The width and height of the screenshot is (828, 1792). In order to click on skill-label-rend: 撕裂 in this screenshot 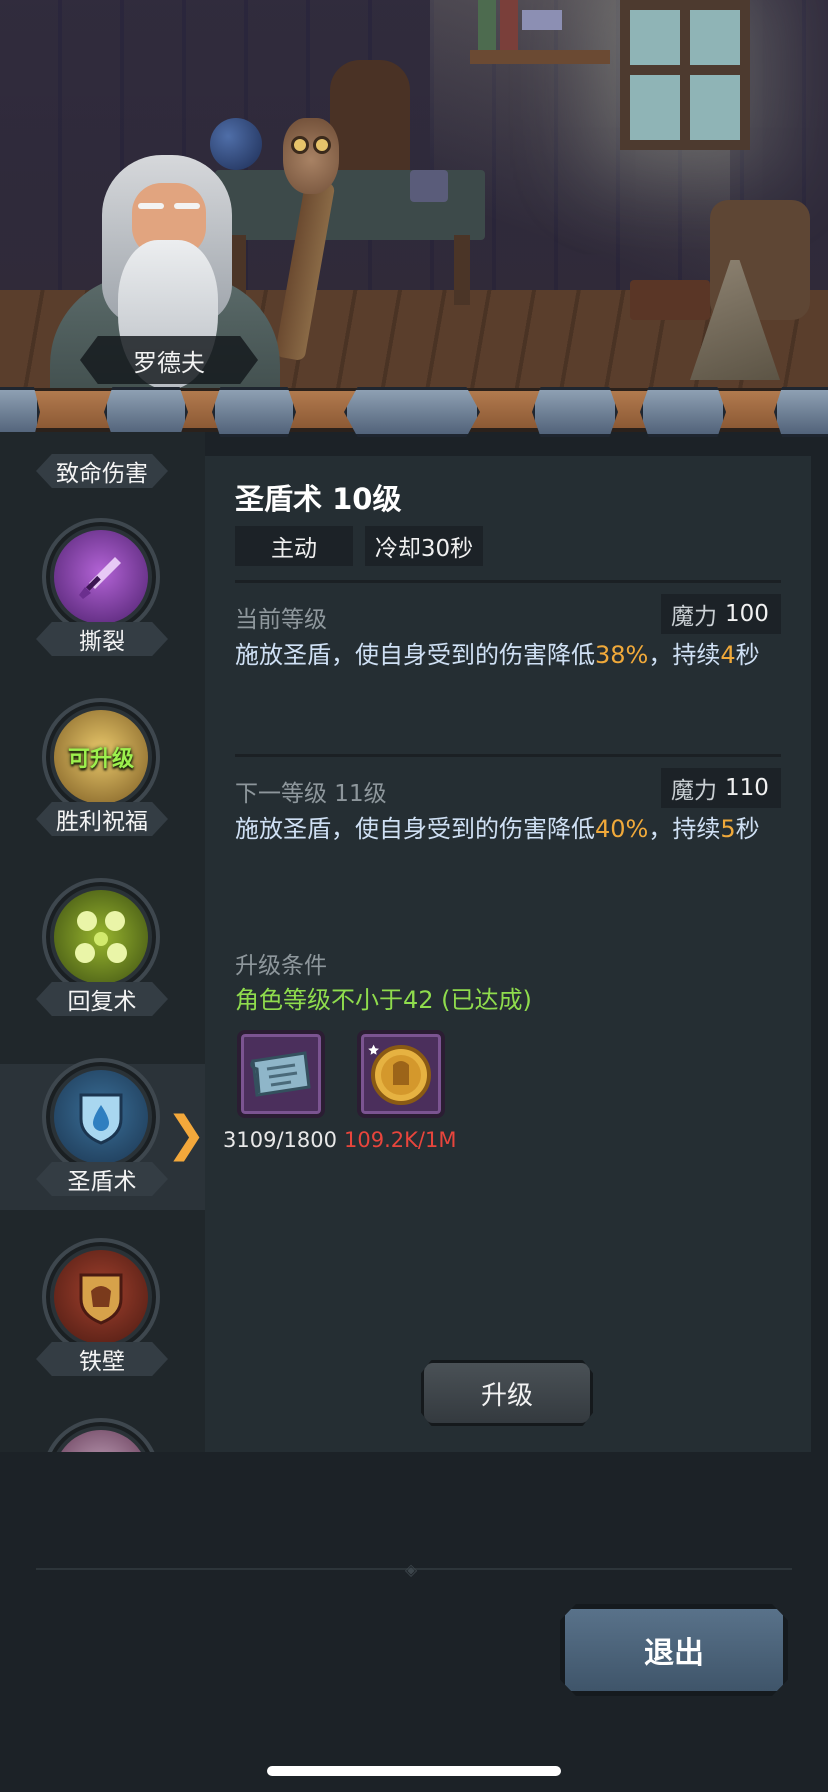, I will do `click(102, 639)`.